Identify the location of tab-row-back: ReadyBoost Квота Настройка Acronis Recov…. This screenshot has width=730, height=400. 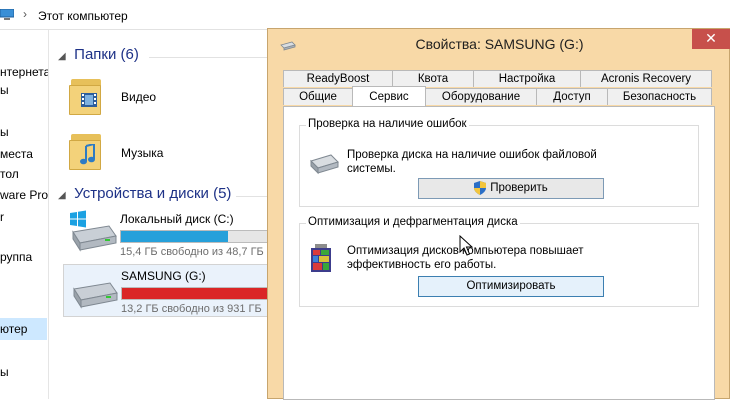
(499, 78).